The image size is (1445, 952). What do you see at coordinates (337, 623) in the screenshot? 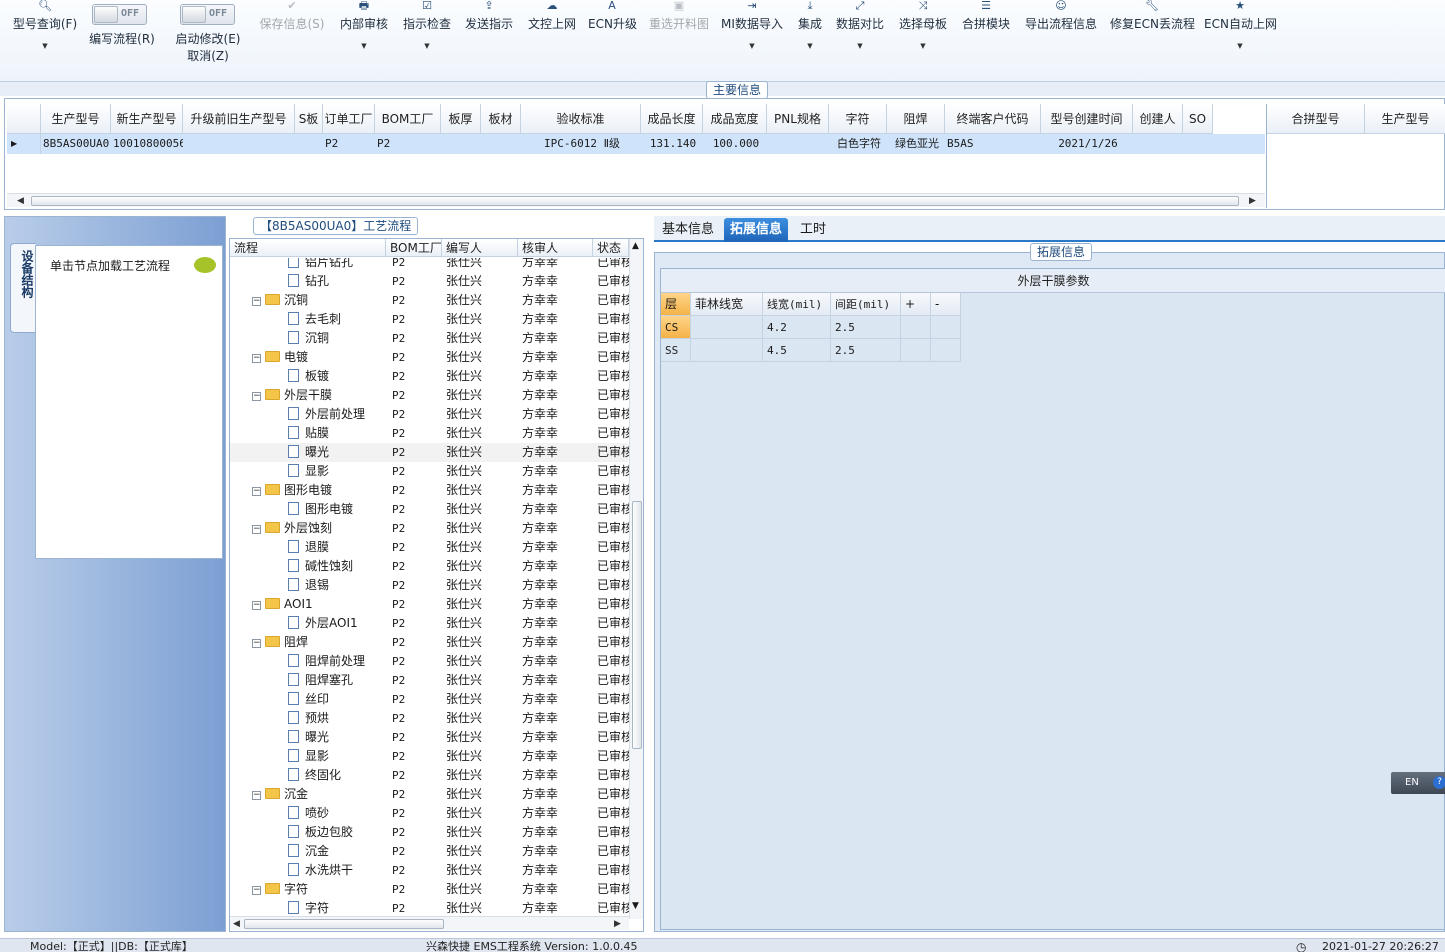
I see `tree-node: 外层AOI1` at bounding box center [337, 623].